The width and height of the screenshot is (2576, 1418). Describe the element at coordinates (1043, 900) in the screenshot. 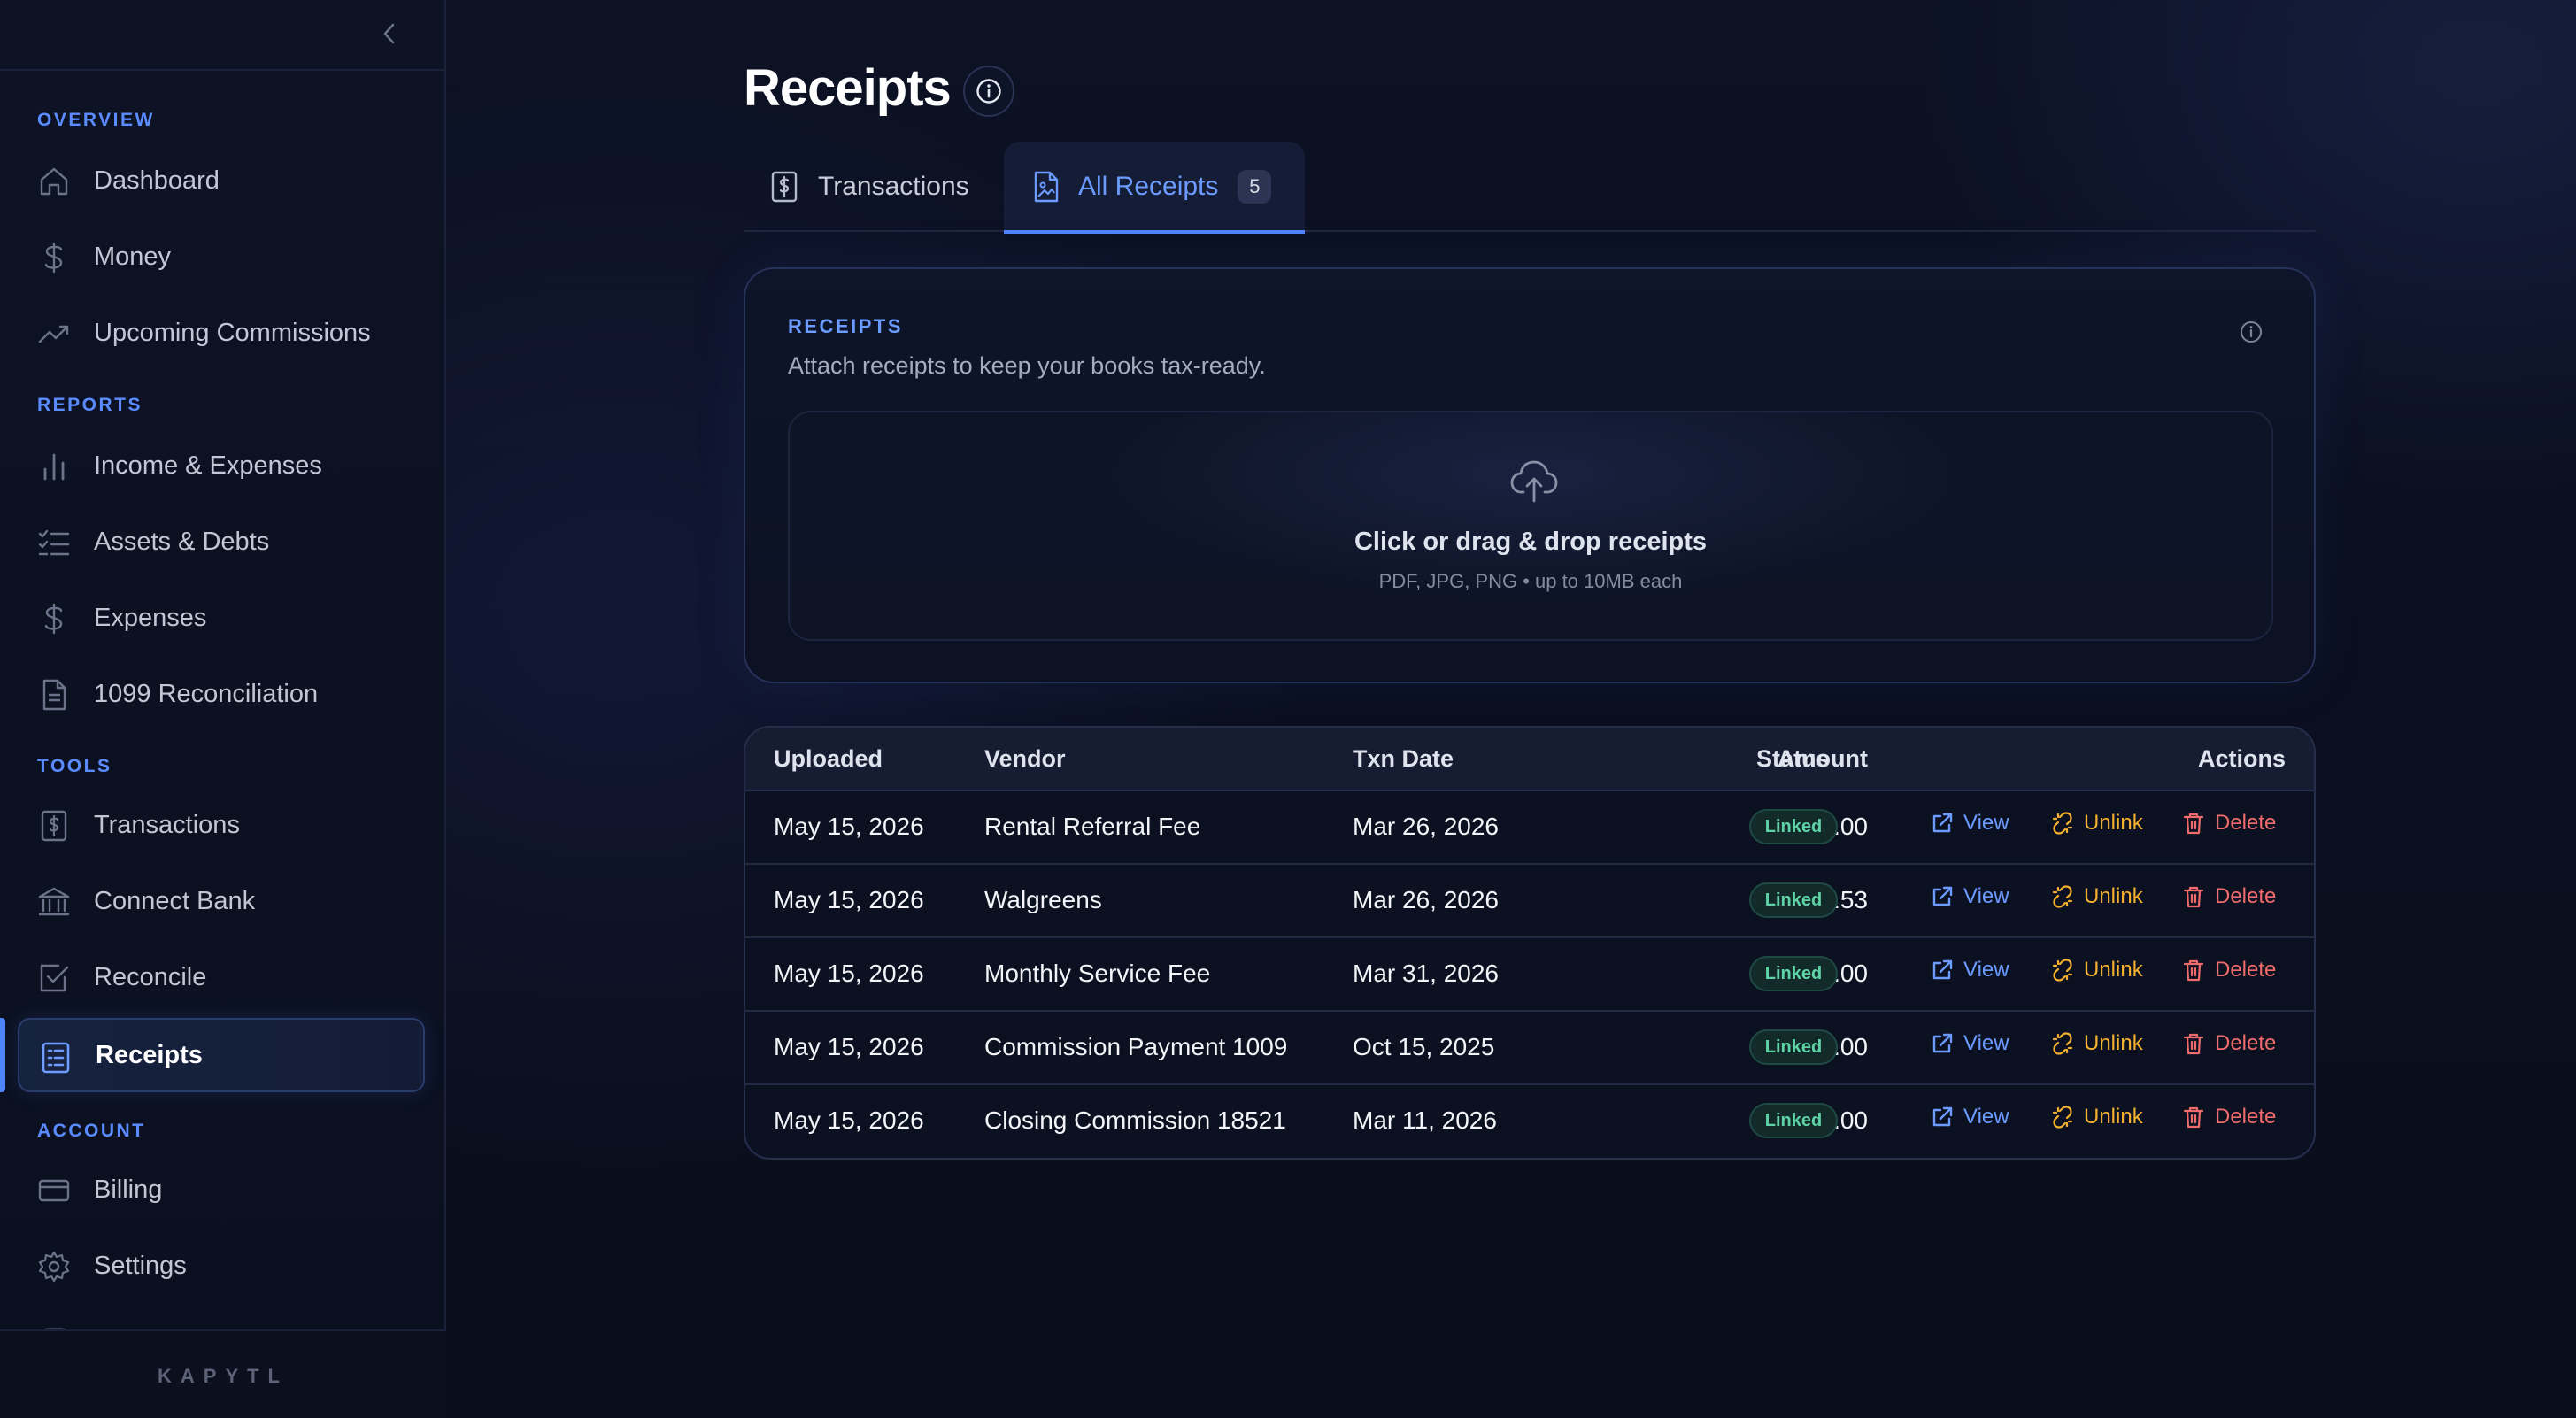

I see `cell-vendor: Walgreens` at that location.